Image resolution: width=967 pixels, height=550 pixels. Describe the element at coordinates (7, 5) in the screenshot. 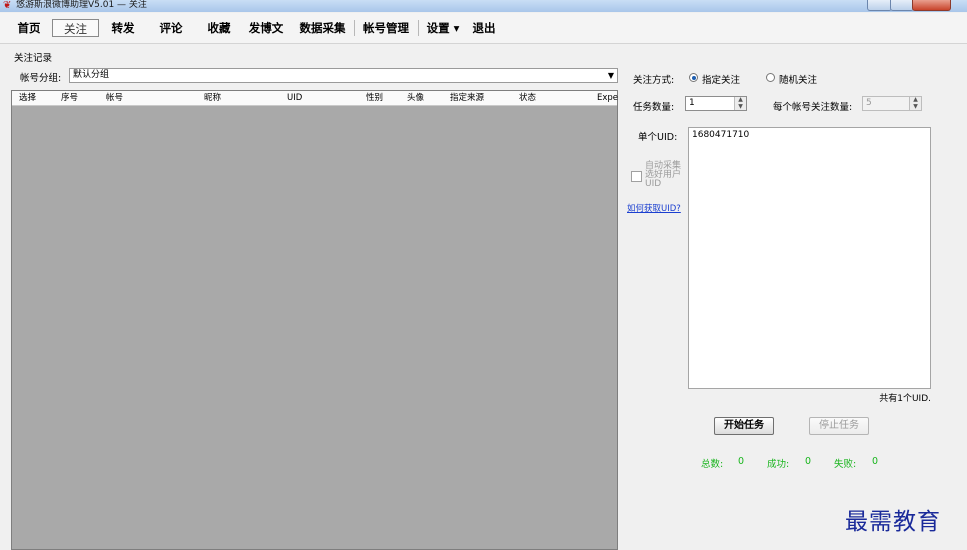

I see `app-logo-icon: ❦` at that location.